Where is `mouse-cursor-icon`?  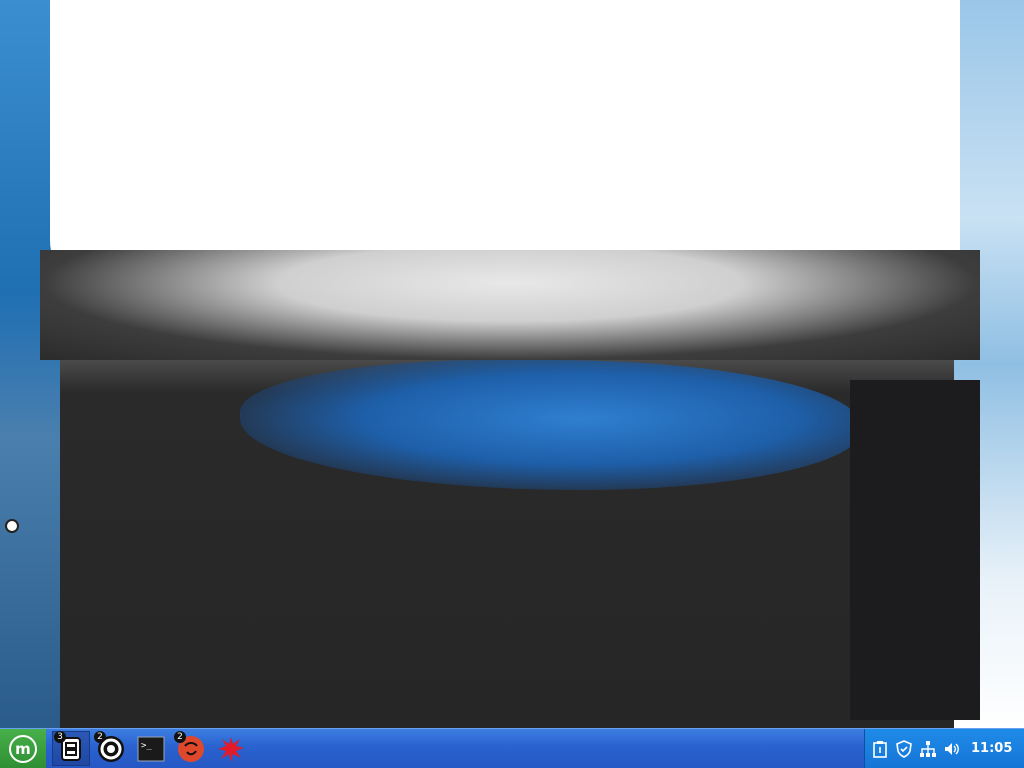 mouse-cursor-icon is located at coordinates (12, 526).